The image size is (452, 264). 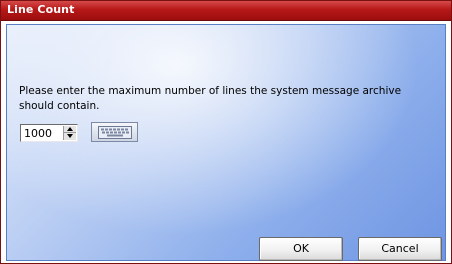 What do you see at coordinates (70, 129) in the screenshot?
I see `chevron-up-icon` at bounding box center [70, 129].